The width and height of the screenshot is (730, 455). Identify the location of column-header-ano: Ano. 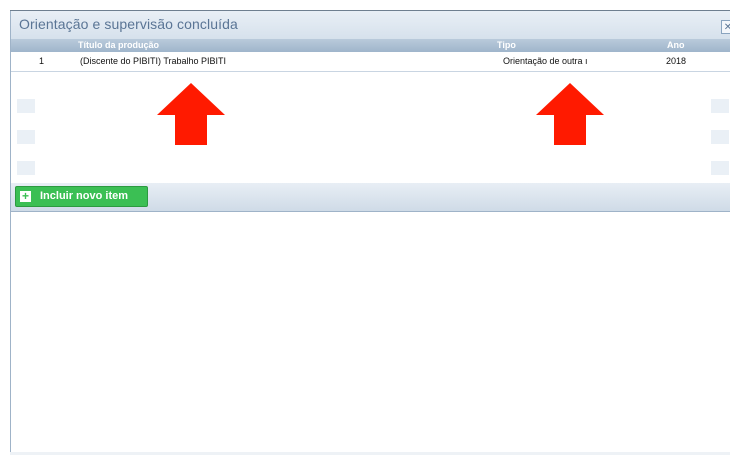
(676, 45).